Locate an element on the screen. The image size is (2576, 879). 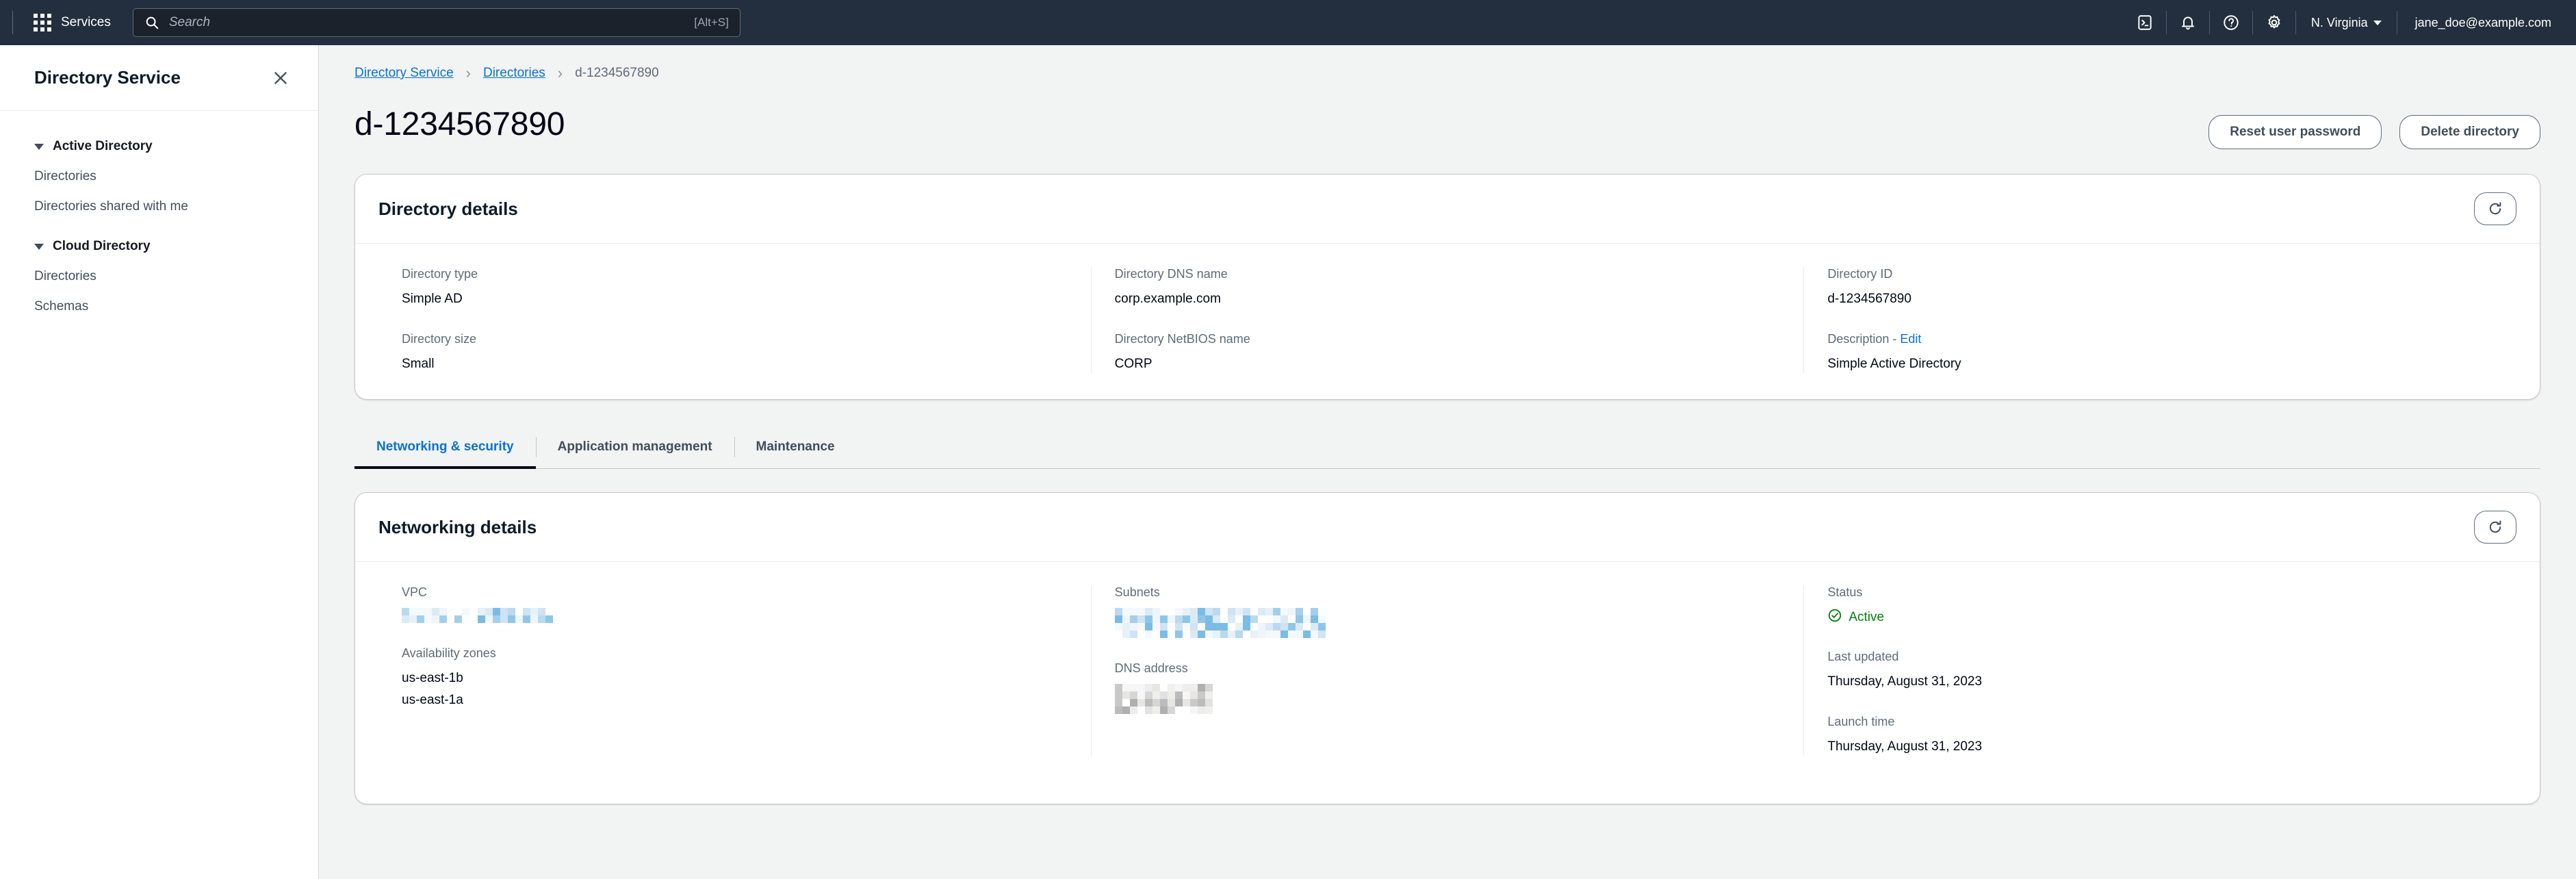
nav-divider is located at coordinates (12, 22).